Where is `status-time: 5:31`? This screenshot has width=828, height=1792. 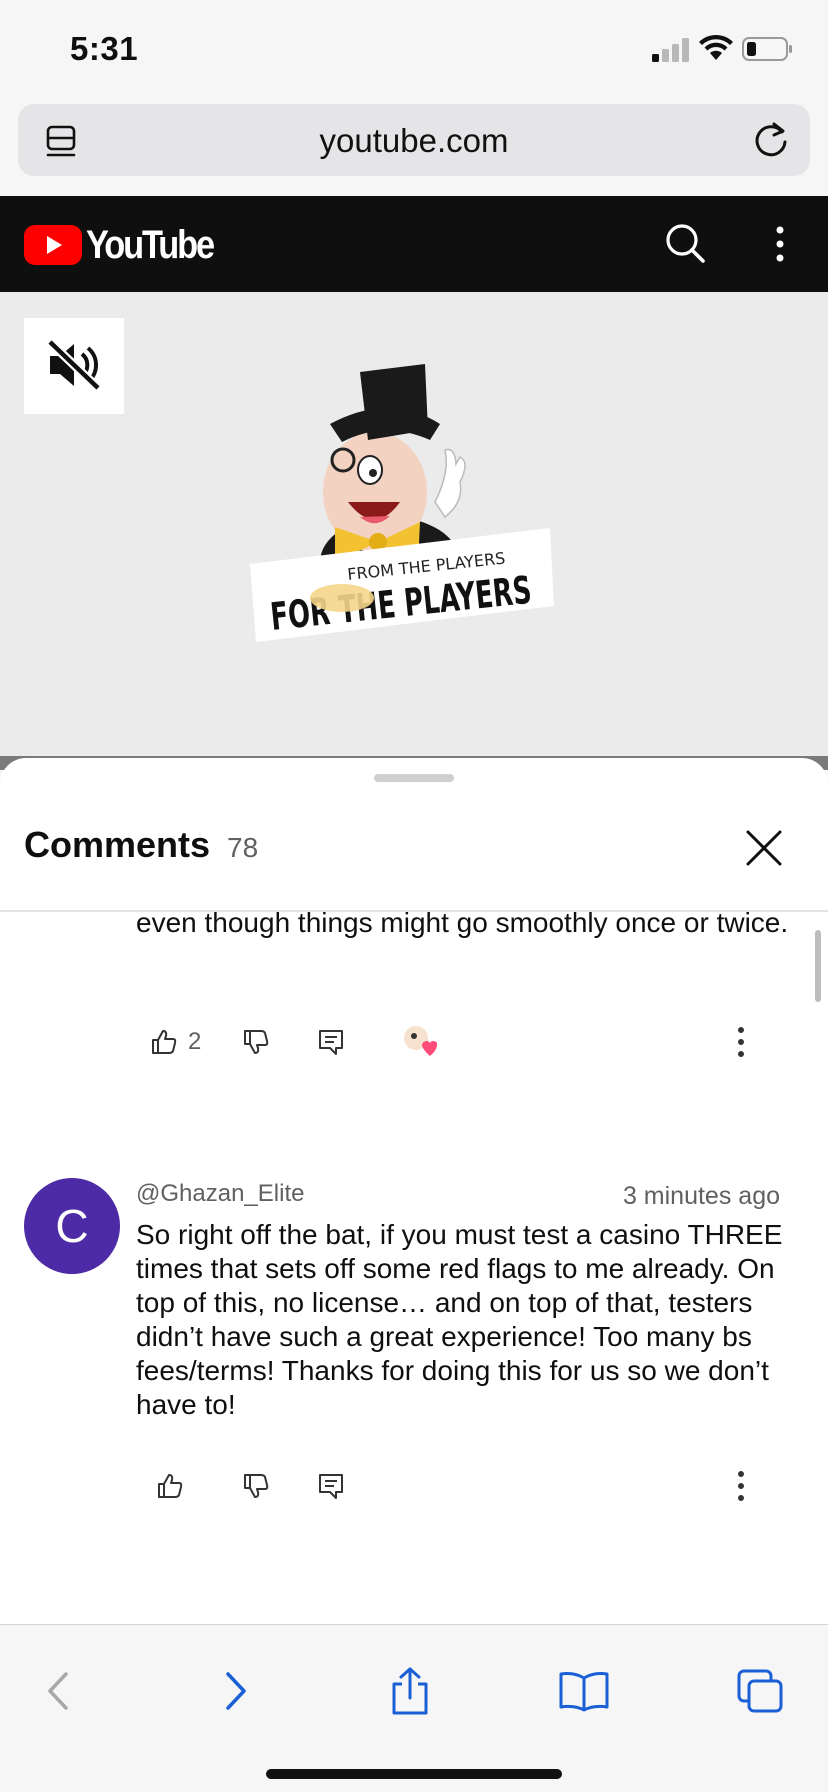
status-time: 5:31 is located at coordinates (104, 48).